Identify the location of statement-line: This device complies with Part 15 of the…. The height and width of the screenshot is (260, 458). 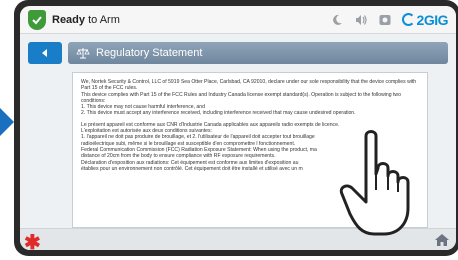
(241, 97).